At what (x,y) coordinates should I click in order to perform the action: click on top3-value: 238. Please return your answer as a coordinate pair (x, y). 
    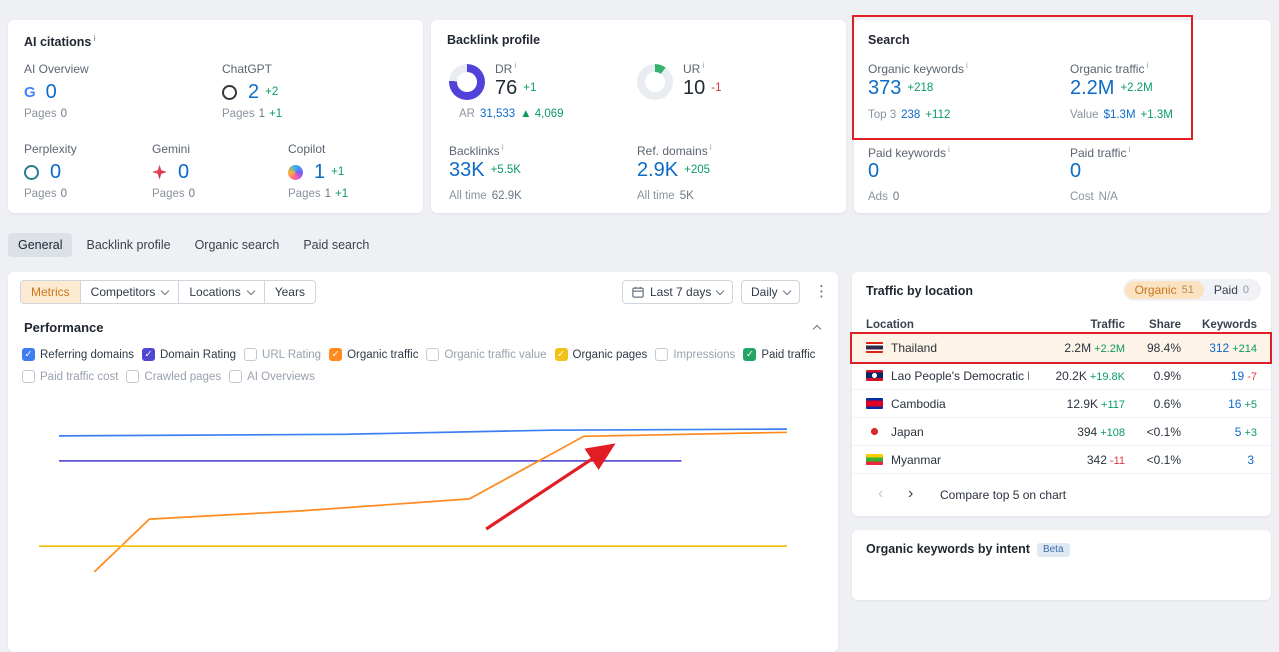
    Looking at the image, I should click on (910, 115).